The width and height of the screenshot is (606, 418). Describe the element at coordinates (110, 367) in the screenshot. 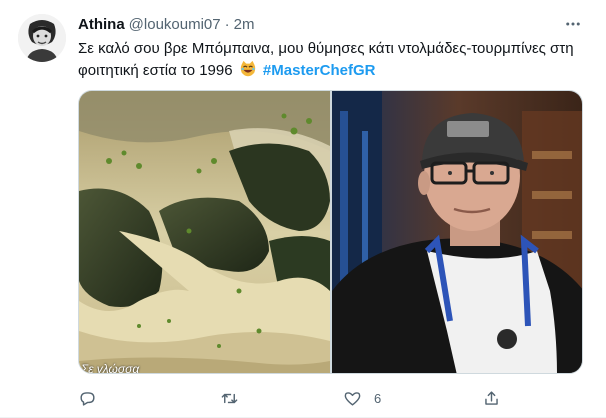

I see `photo-caption: Σε γλώσσα` at that location.